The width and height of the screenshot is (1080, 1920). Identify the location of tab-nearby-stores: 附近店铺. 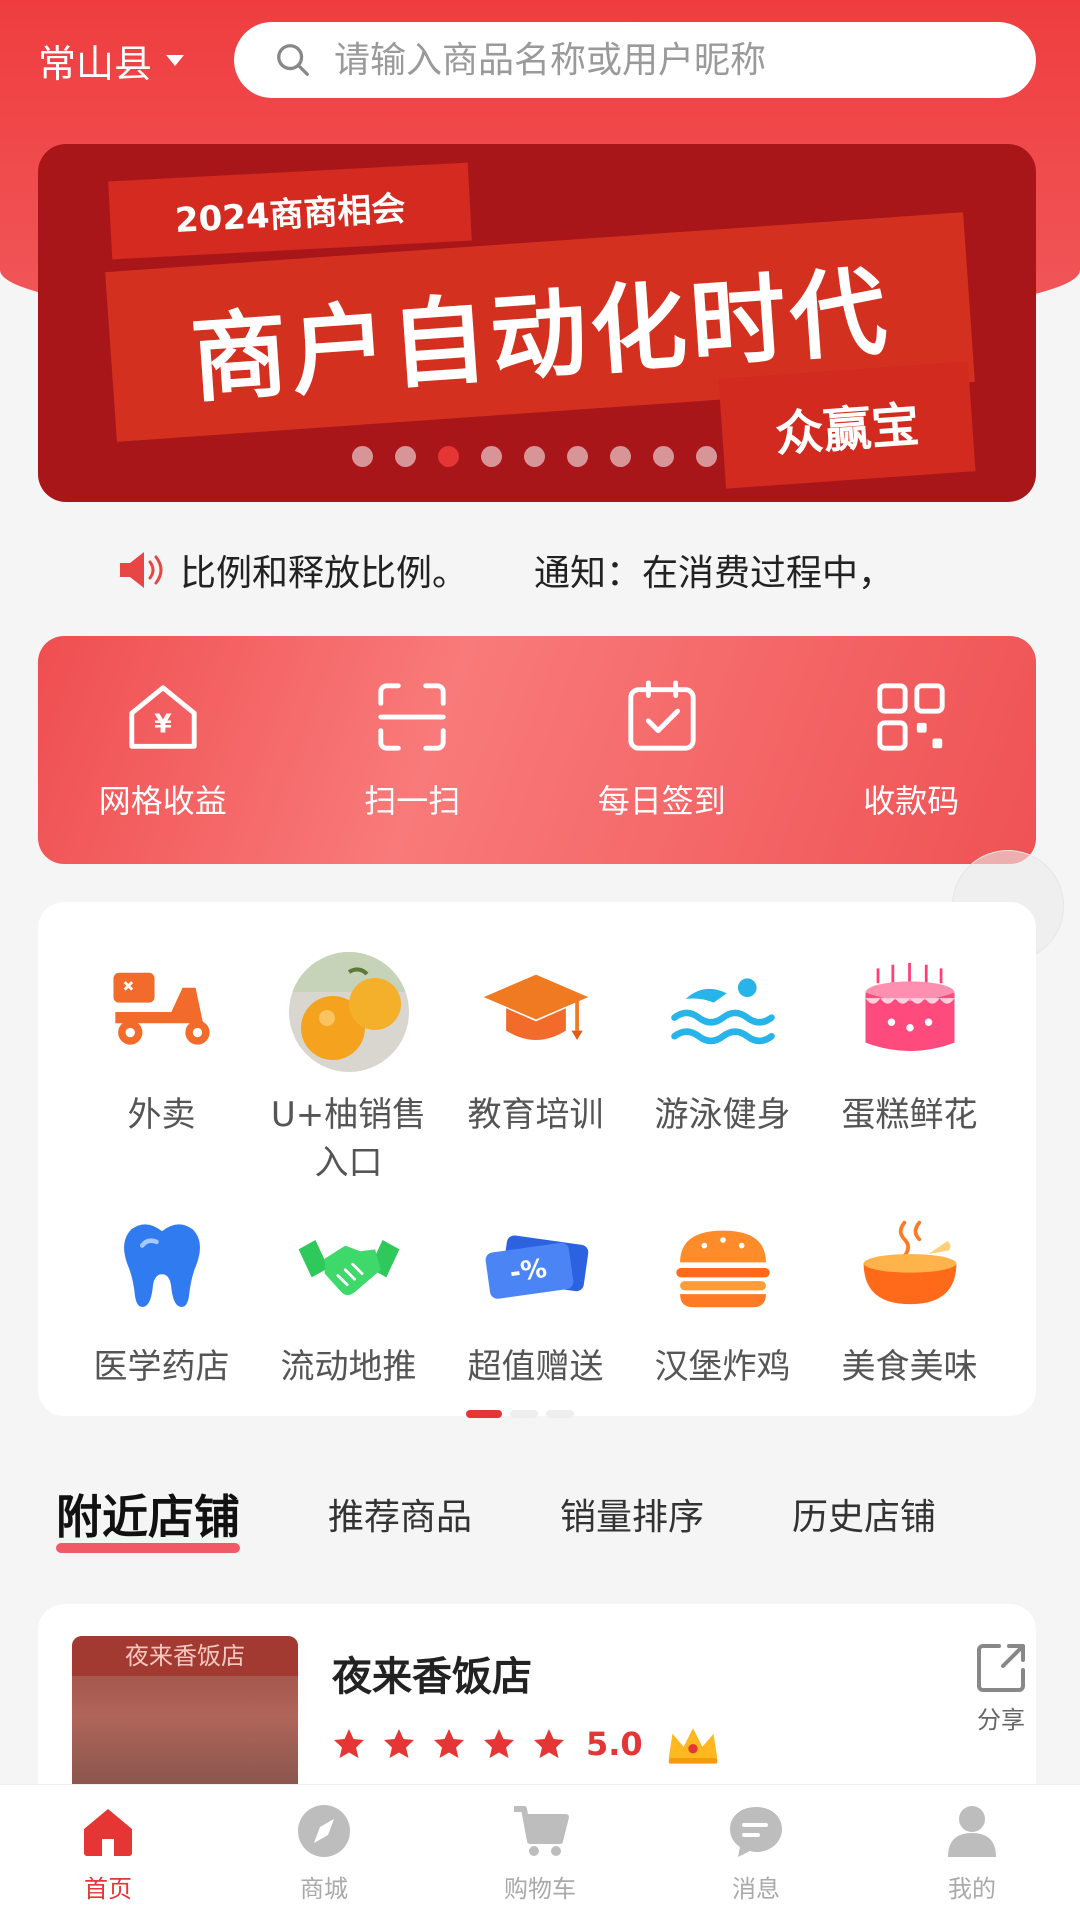
(148, 1517).